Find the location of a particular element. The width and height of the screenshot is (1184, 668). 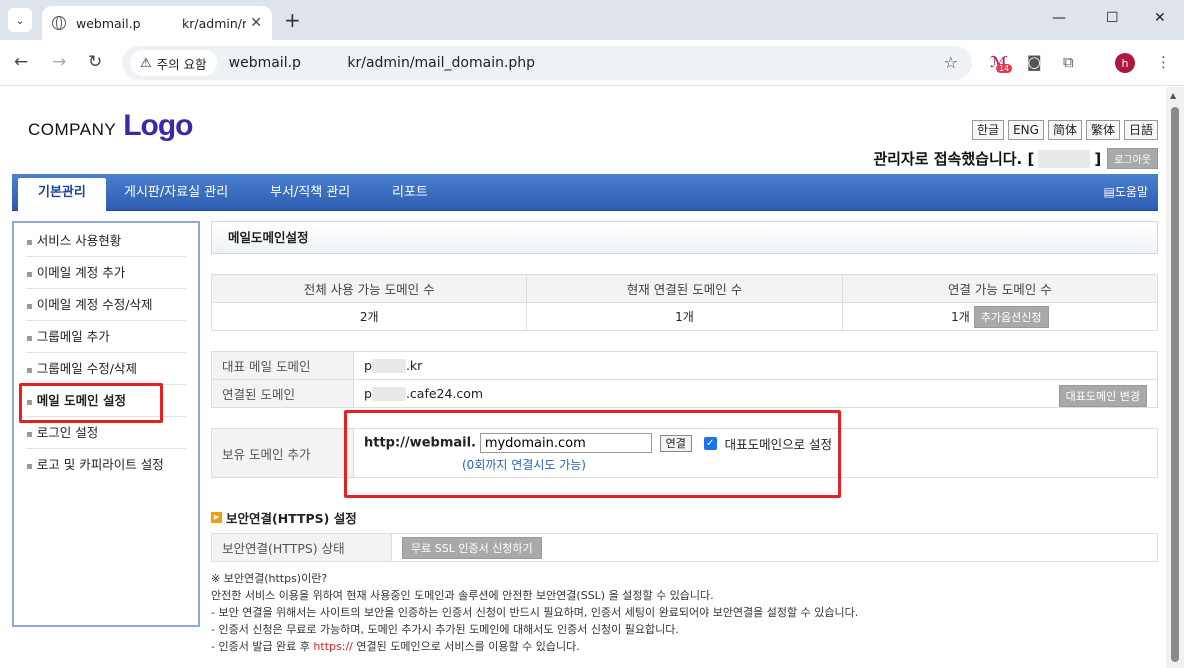

lang-simplified-chinese-button: 简体 is located at coordinates (1064, 130).